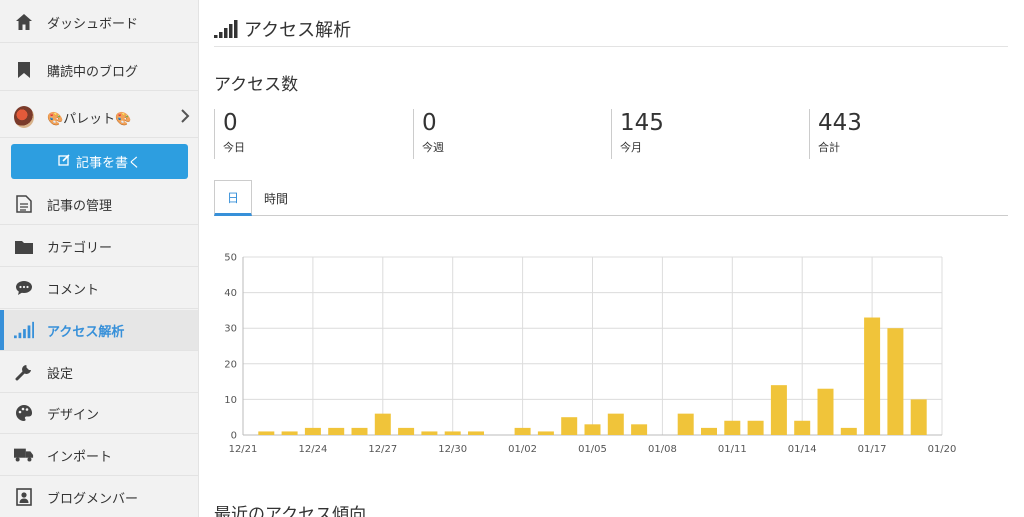 The image size is (1024, 517). I want to click on home-icon, so click(24, 22).